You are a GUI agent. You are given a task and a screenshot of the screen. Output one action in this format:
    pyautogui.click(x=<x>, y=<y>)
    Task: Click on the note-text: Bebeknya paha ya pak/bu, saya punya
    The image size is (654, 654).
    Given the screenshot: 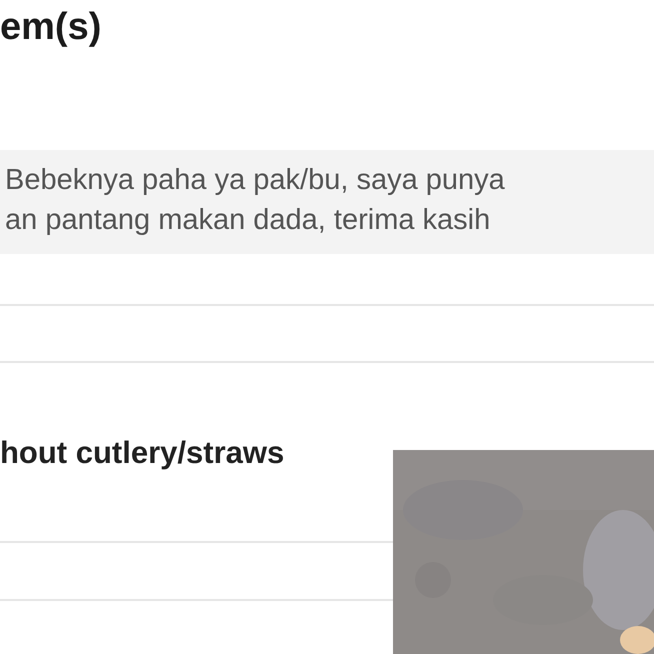 What is the action you would take?
    pyautogui.click(x=255, y=180)
    